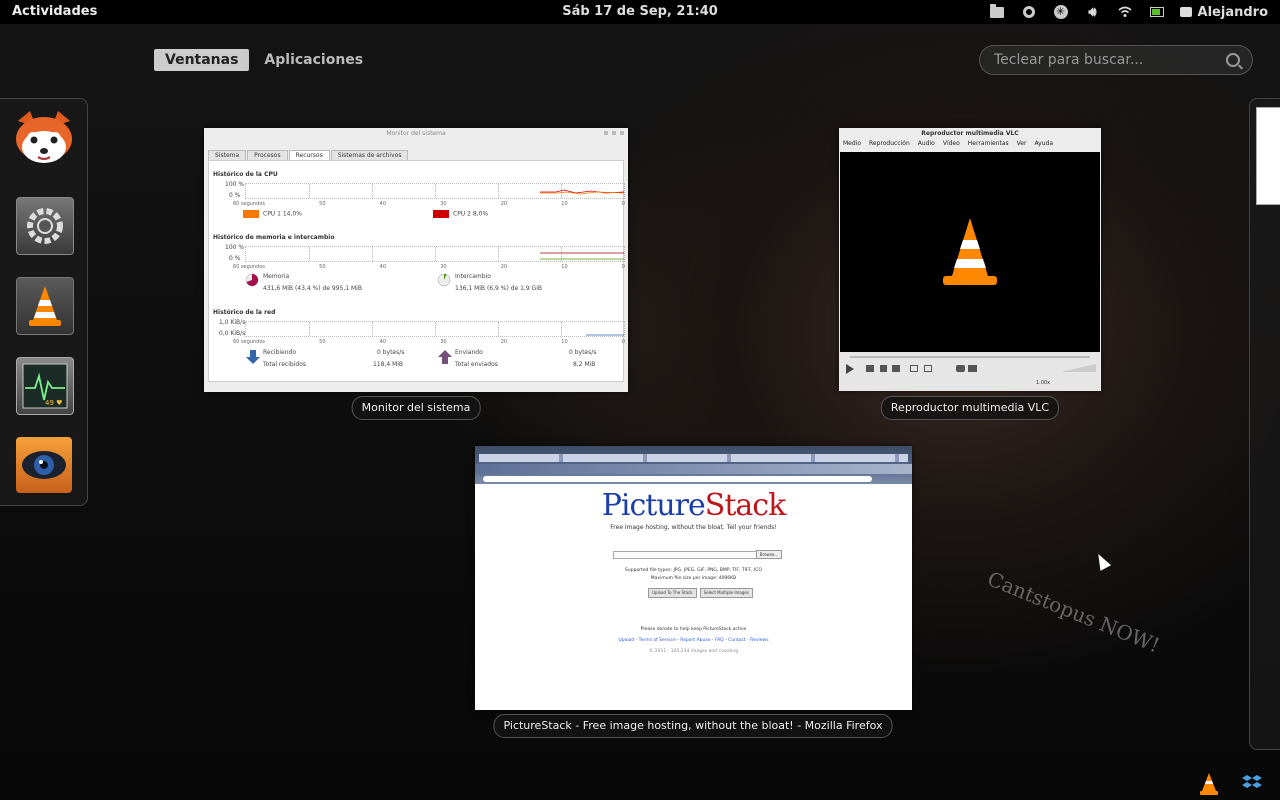 This screenshot has width=1280, height=800. What do you see at coordinates (1209, 786) in the screenshot?
I see `vlc-tray-icon` at bounding box center [1209, 786].